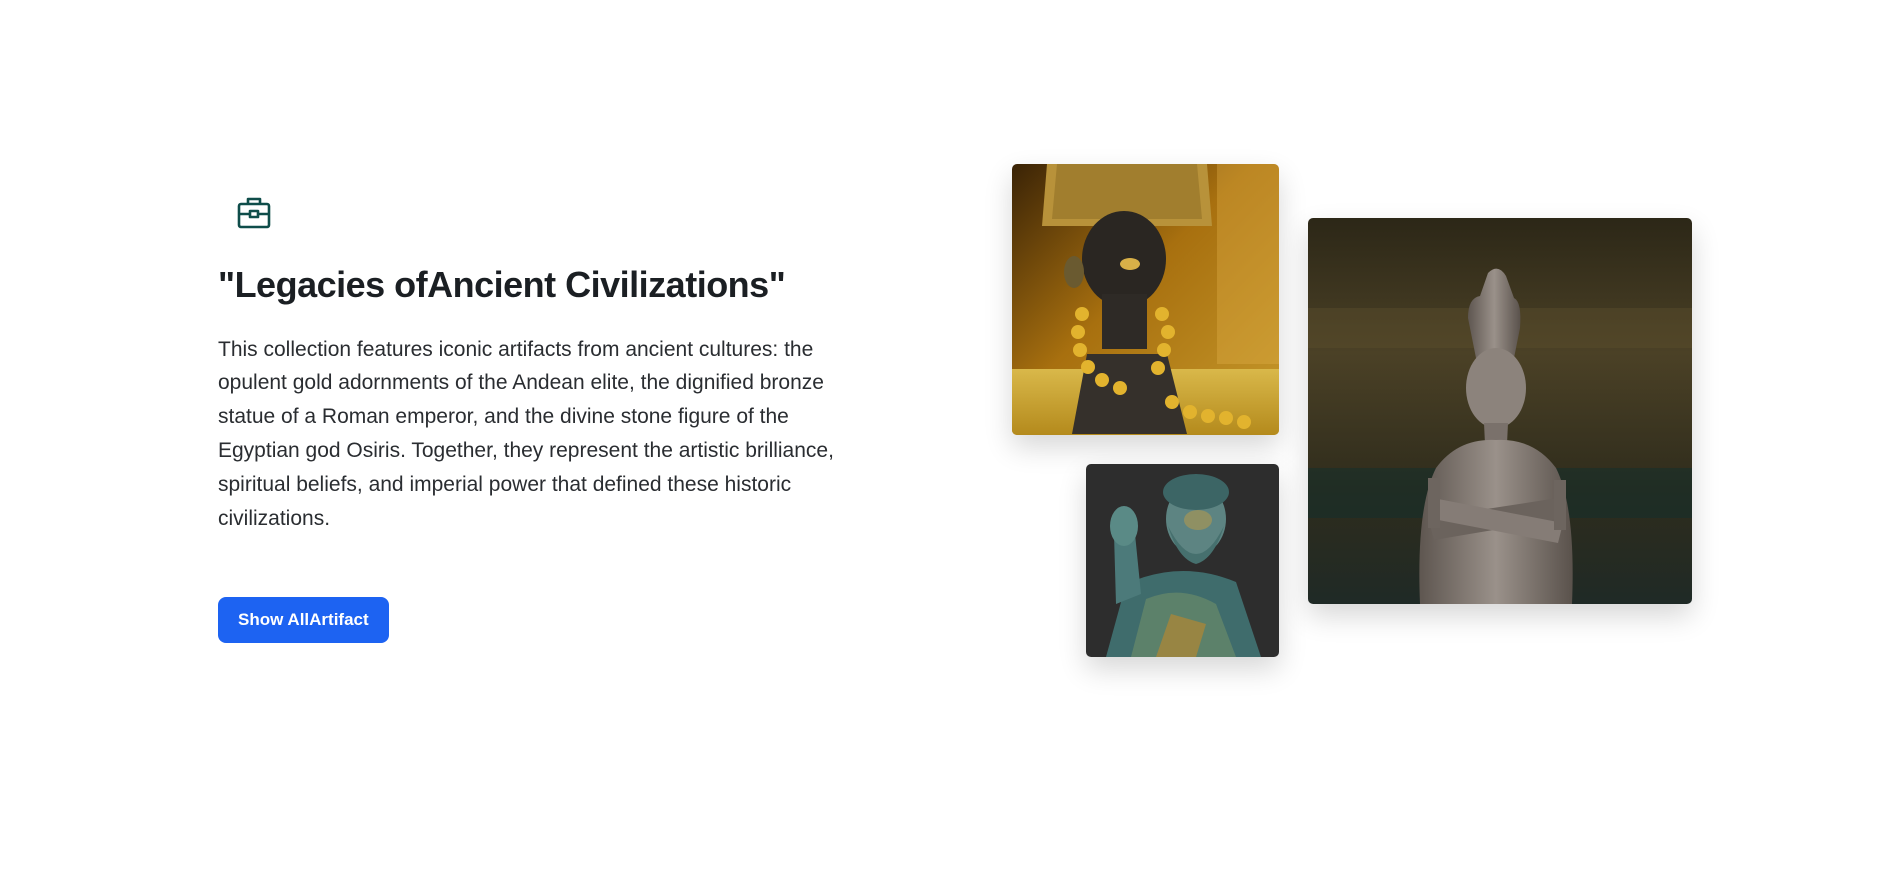 This screenshot has height=875, width=1897. I want to click on briefcase-icon, so click(254, 213).